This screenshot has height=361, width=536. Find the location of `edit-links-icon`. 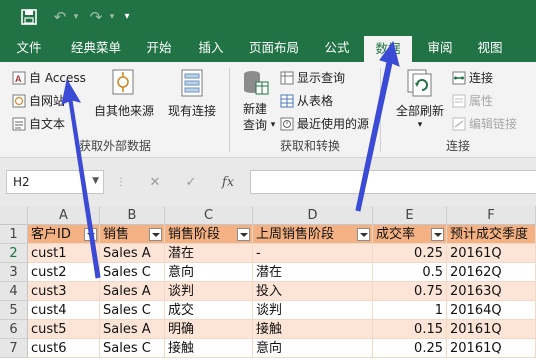

edit-links-icon is located at coordinates (459, 124).